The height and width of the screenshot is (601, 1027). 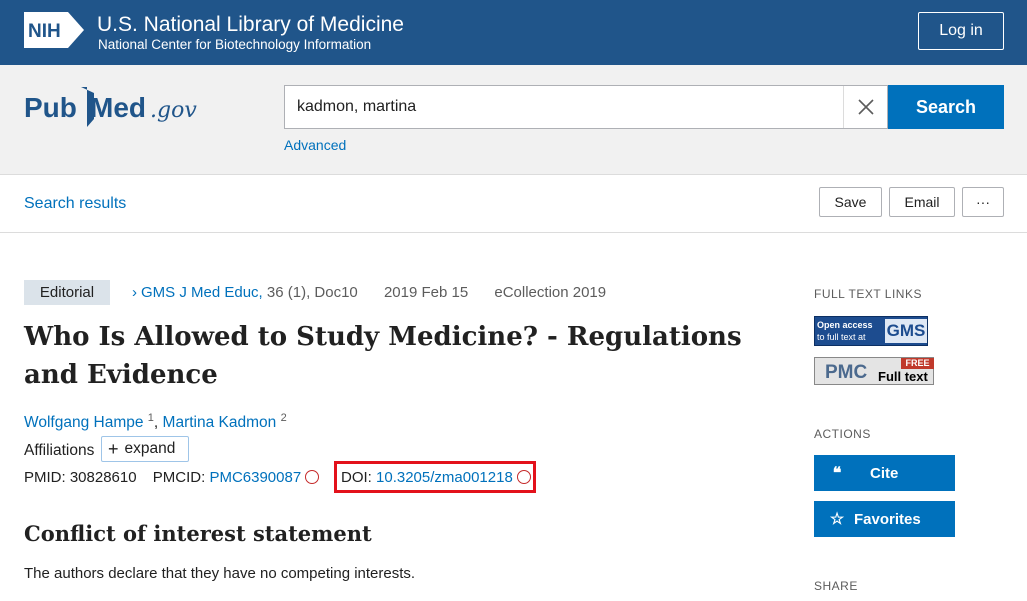 I want to click on gms-full-text-link: Open access to full text at GMS, so click(x=871, y=331).